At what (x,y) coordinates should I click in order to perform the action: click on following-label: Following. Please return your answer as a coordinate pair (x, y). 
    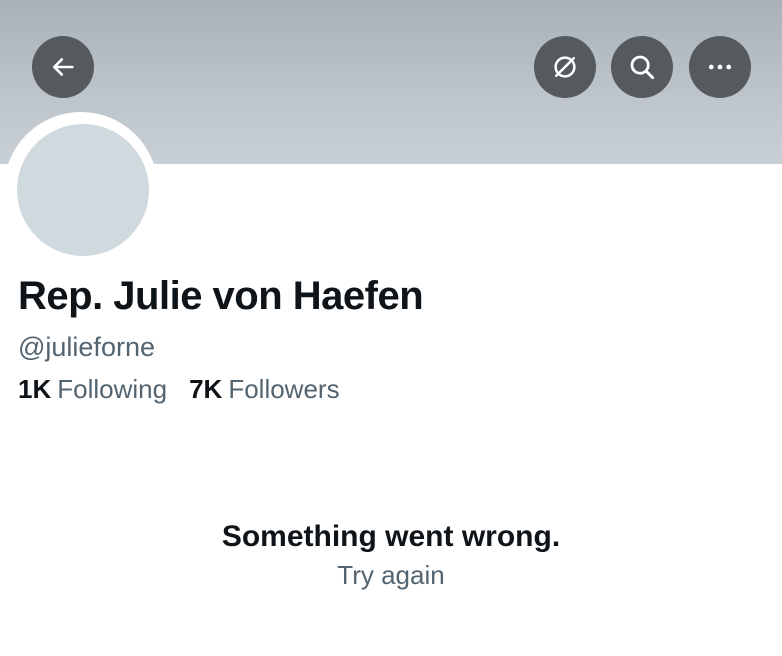
    Looking at the image, I should click on (112, 389).